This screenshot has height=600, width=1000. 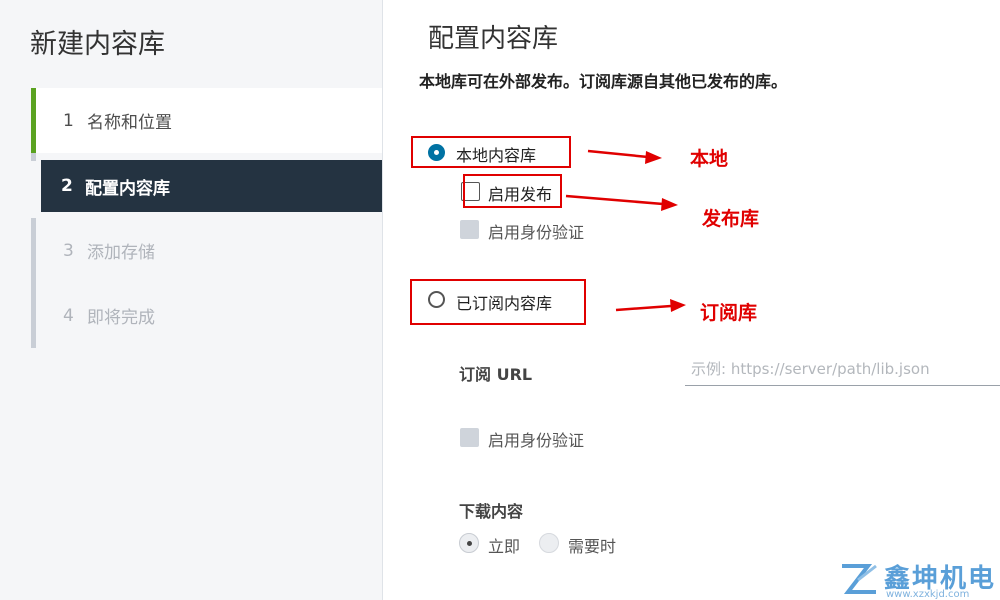 I want to click on step-number: 2, so click(x=67, y=186).